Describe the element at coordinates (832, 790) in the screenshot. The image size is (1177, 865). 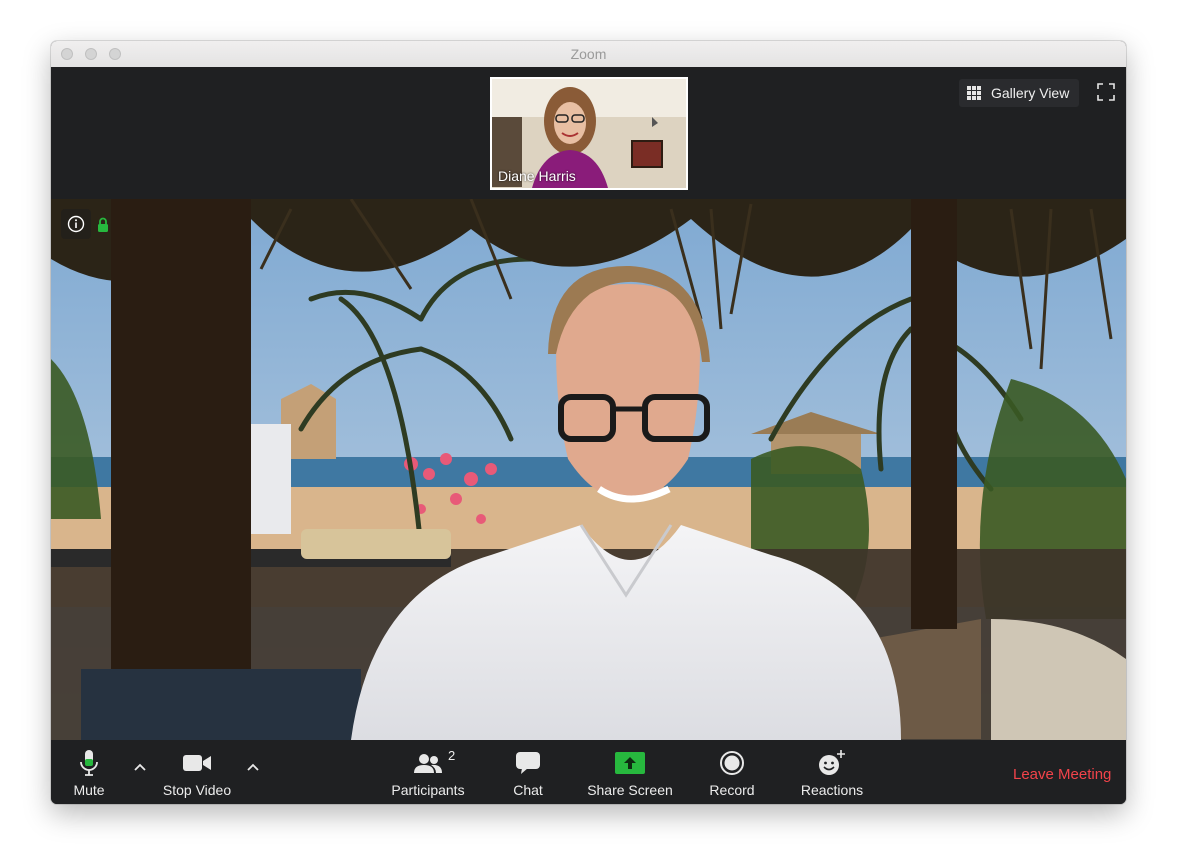
I see `reactions-label: Reactions` at that location.